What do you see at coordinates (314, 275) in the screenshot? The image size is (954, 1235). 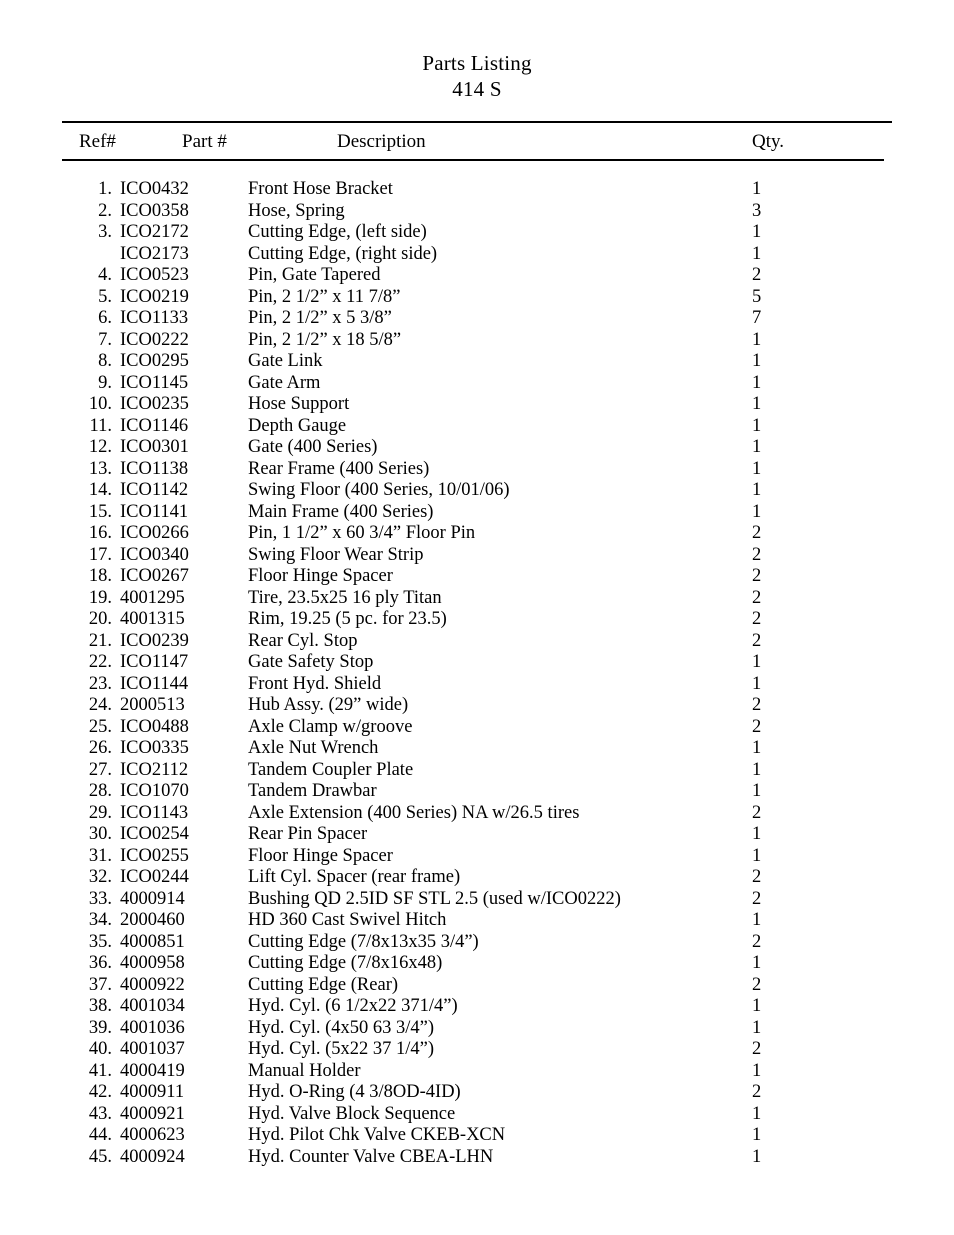 I see `cell-description: Pin, Gate Tapered` at bounding box center [314, 275].